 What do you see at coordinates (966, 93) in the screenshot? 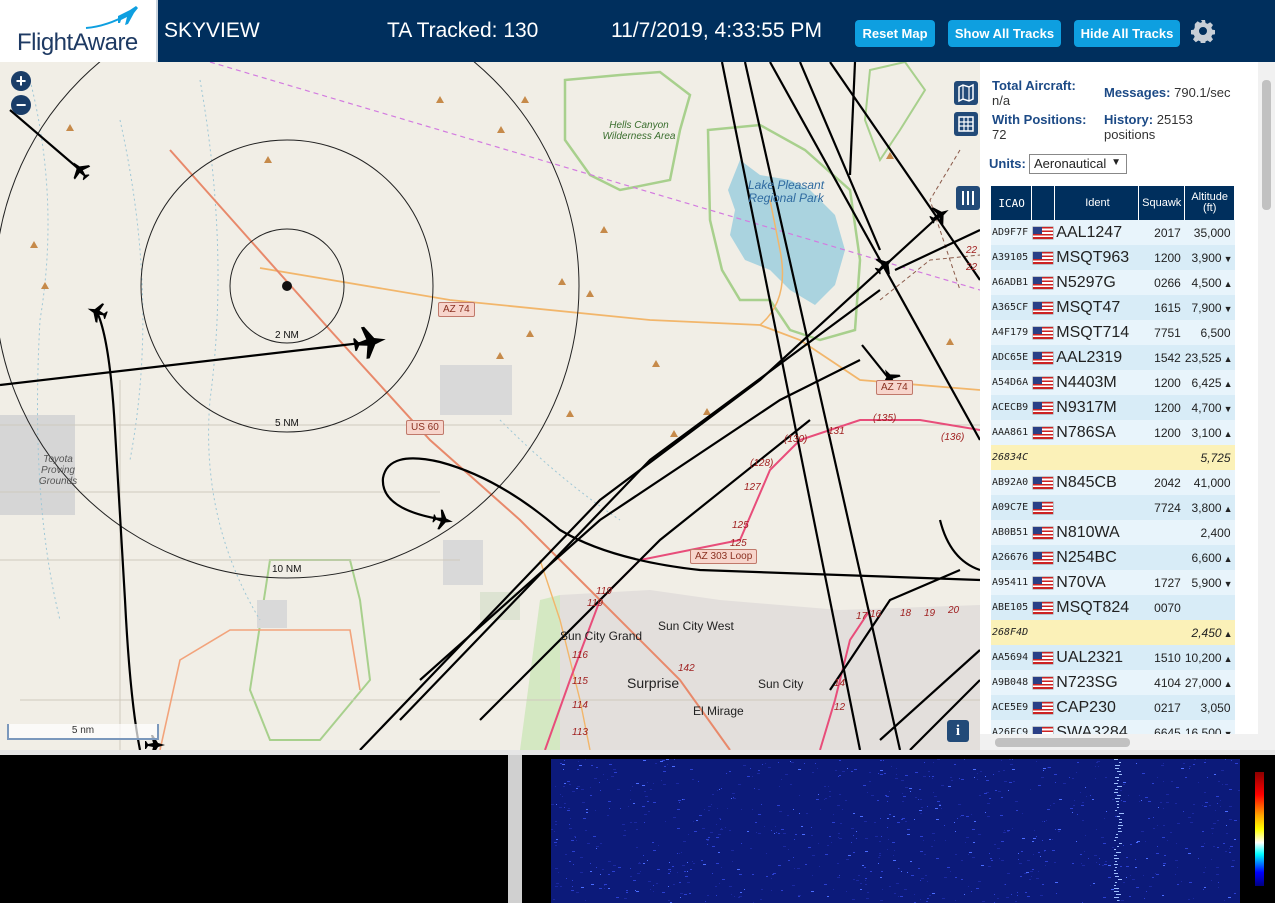
I see `map-layers-button` at bounding box center [966, 93].